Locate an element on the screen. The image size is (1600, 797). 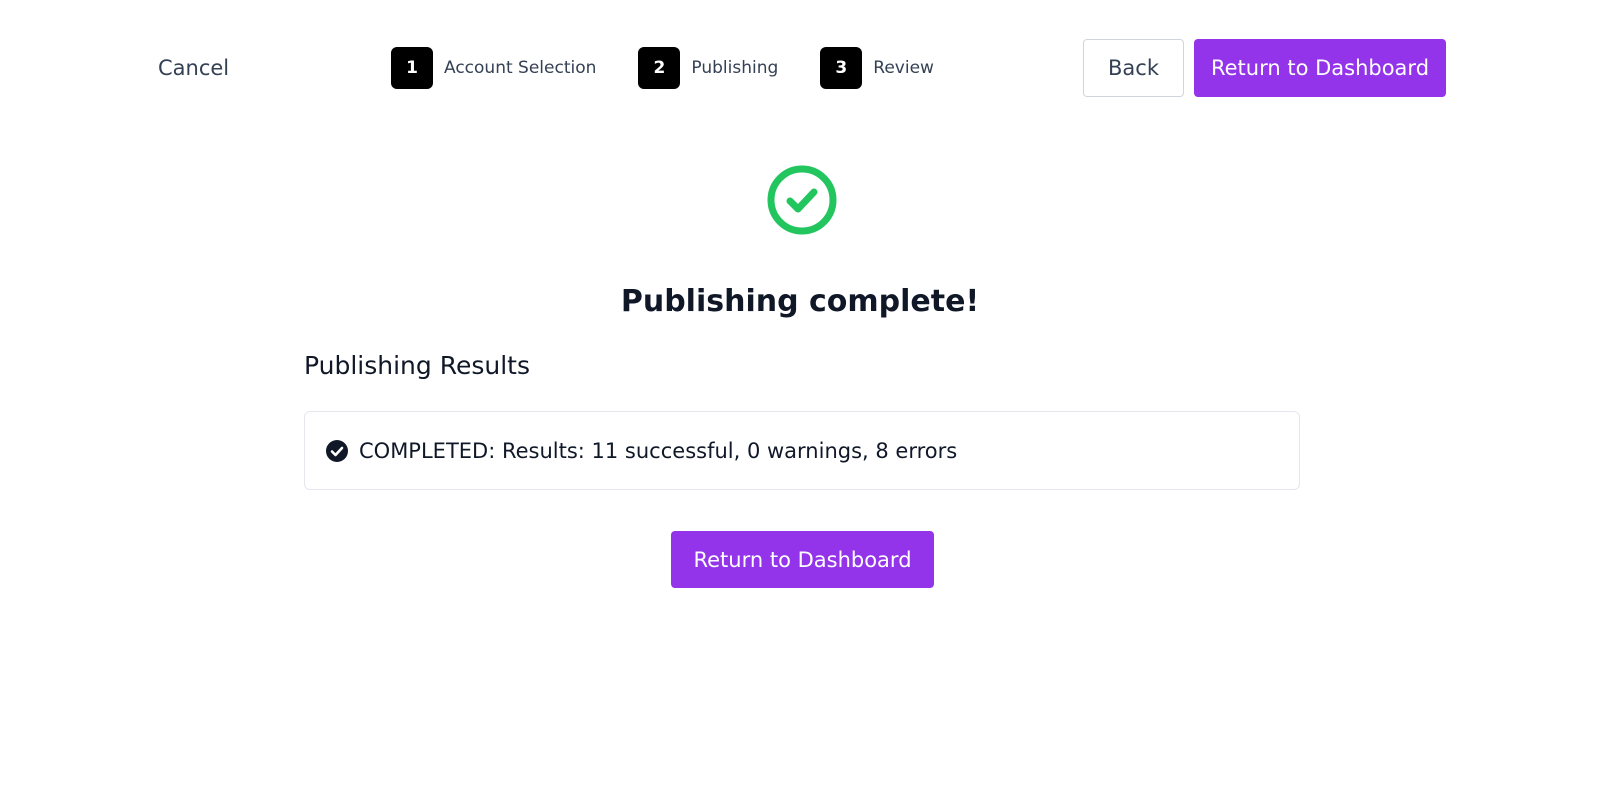
step-publishing: 2 Publishing is located at coordinates (708, 68).